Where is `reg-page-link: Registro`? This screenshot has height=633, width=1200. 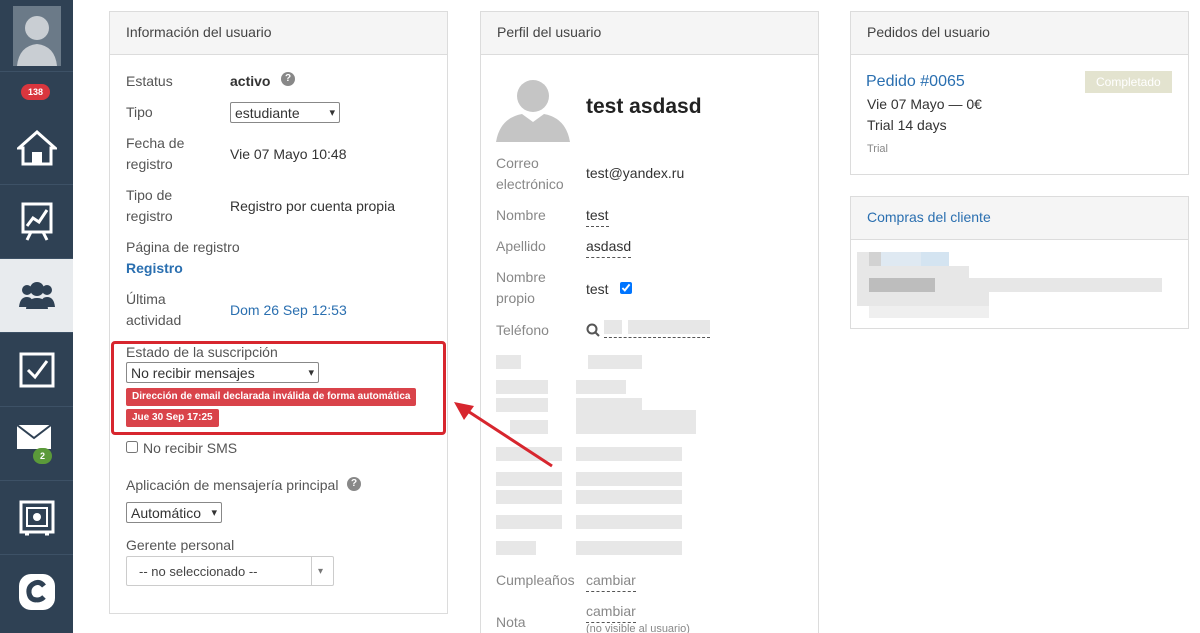 reg-page-link: Registro is located at coordinates (154, 268).